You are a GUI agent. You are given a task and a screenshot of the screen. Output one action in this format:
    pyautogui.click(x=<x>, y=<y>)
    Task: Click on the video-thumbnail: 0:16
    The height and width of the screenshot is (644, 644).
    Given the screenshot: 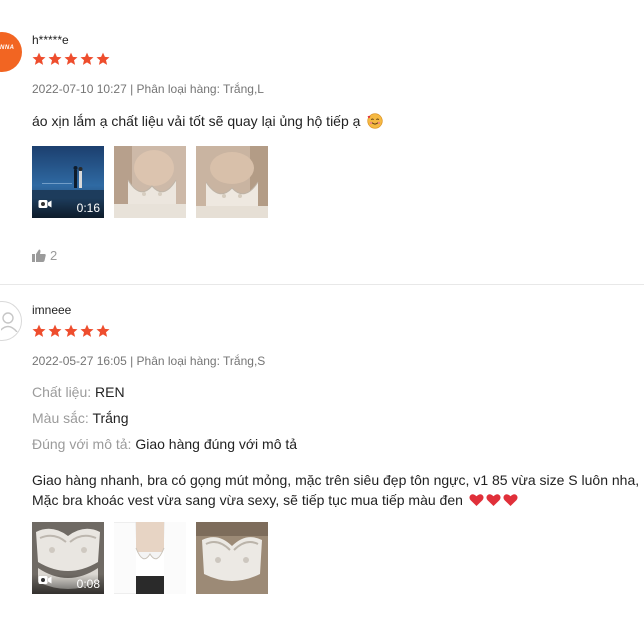 What is the action you would take?
    pyautogui.click(x=68, y=182)
    